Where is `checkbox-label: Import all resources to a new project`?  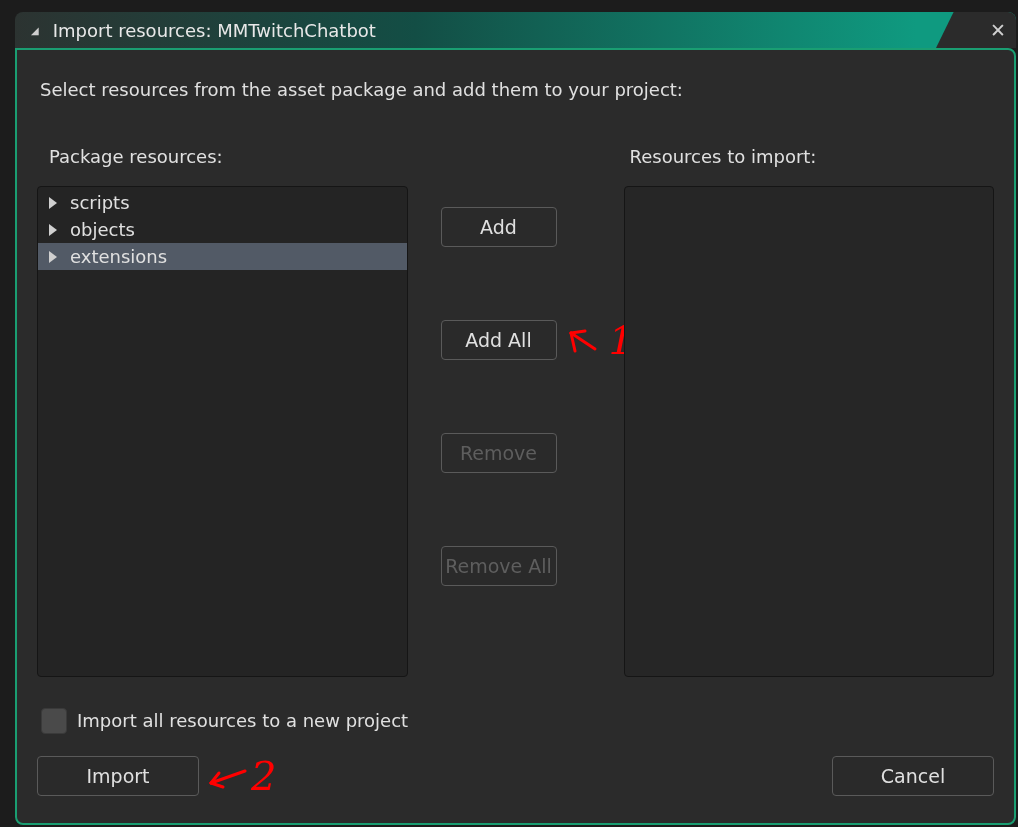
checkbox-label: Import all resources to a new project is located at coordinates (243, 721).